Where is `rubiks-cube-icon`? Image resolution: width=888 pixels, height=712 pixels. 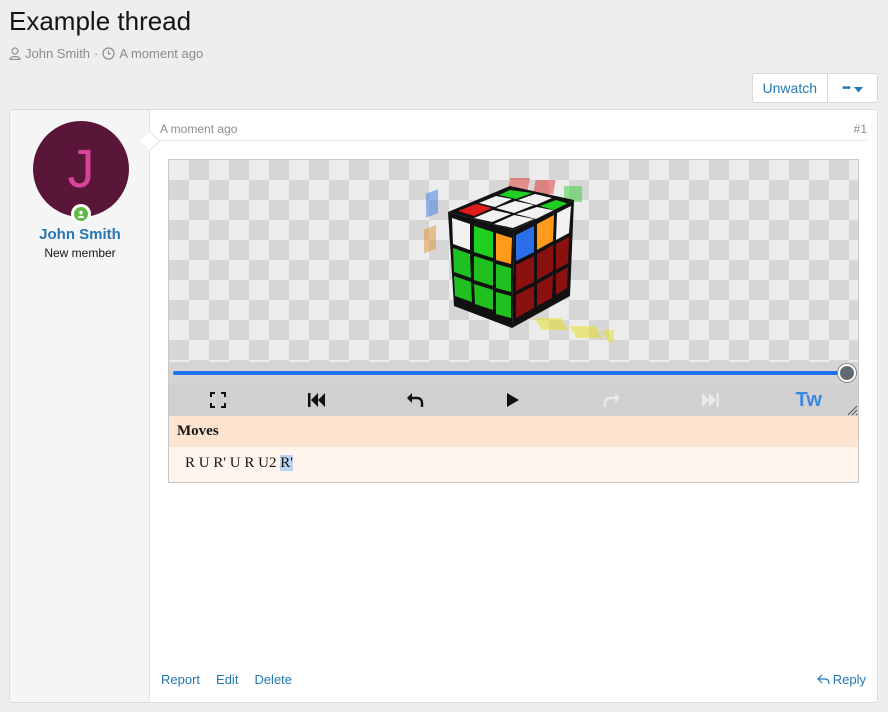
rubiks-cube-icon is located at coordinates (519, 260).